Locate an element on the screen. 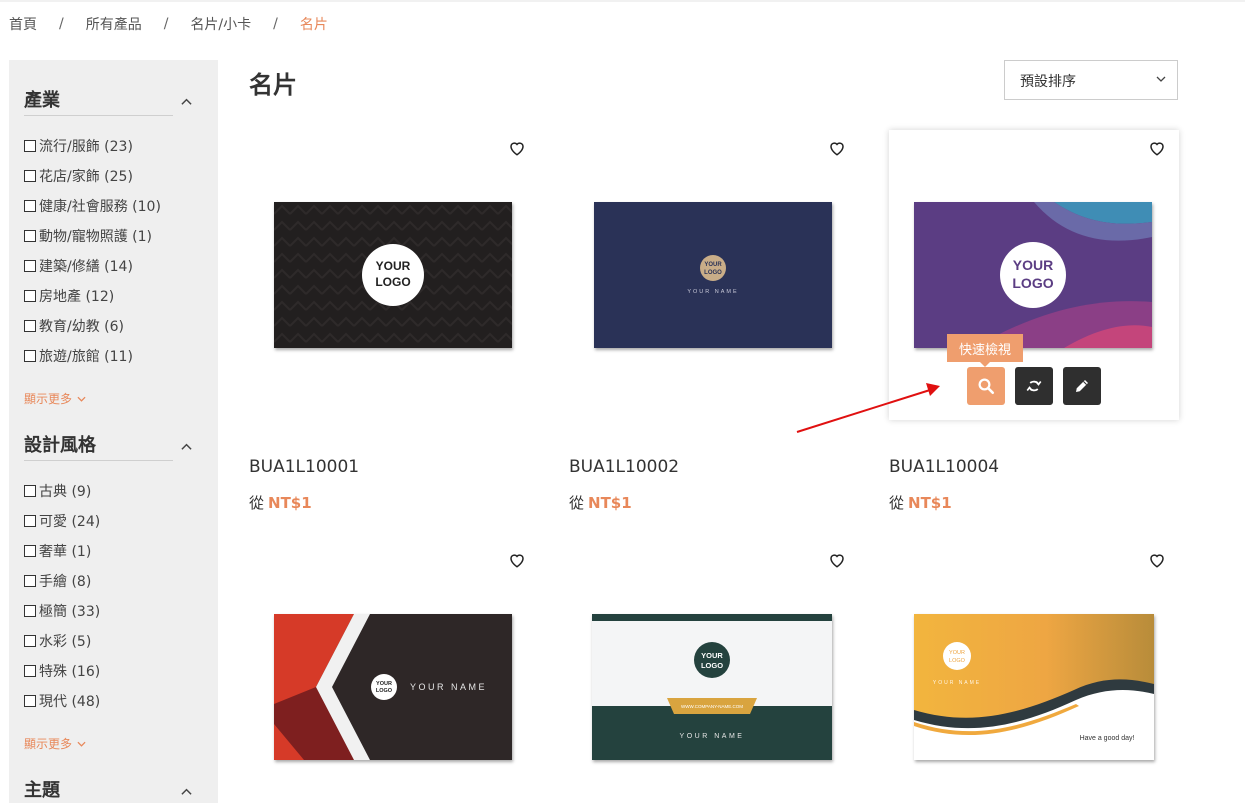 The image size is (1245, 803). pencil-icon is located at coordinates (1082, 386).